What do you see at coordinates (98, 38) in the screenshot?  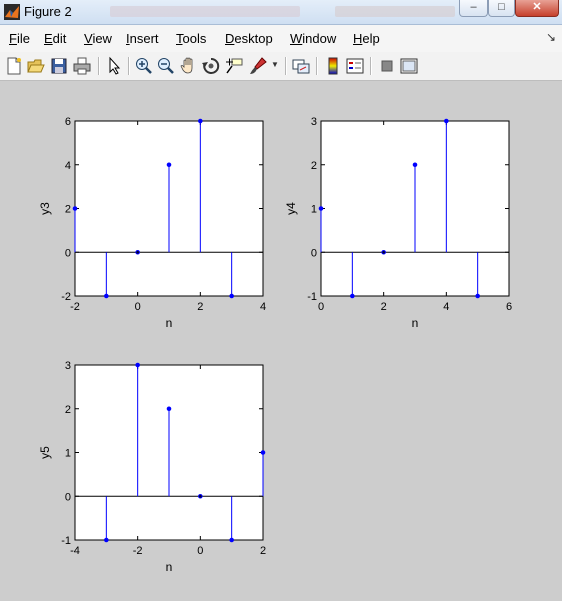 I see `menu-view: View` at bounding box center [98, 38].